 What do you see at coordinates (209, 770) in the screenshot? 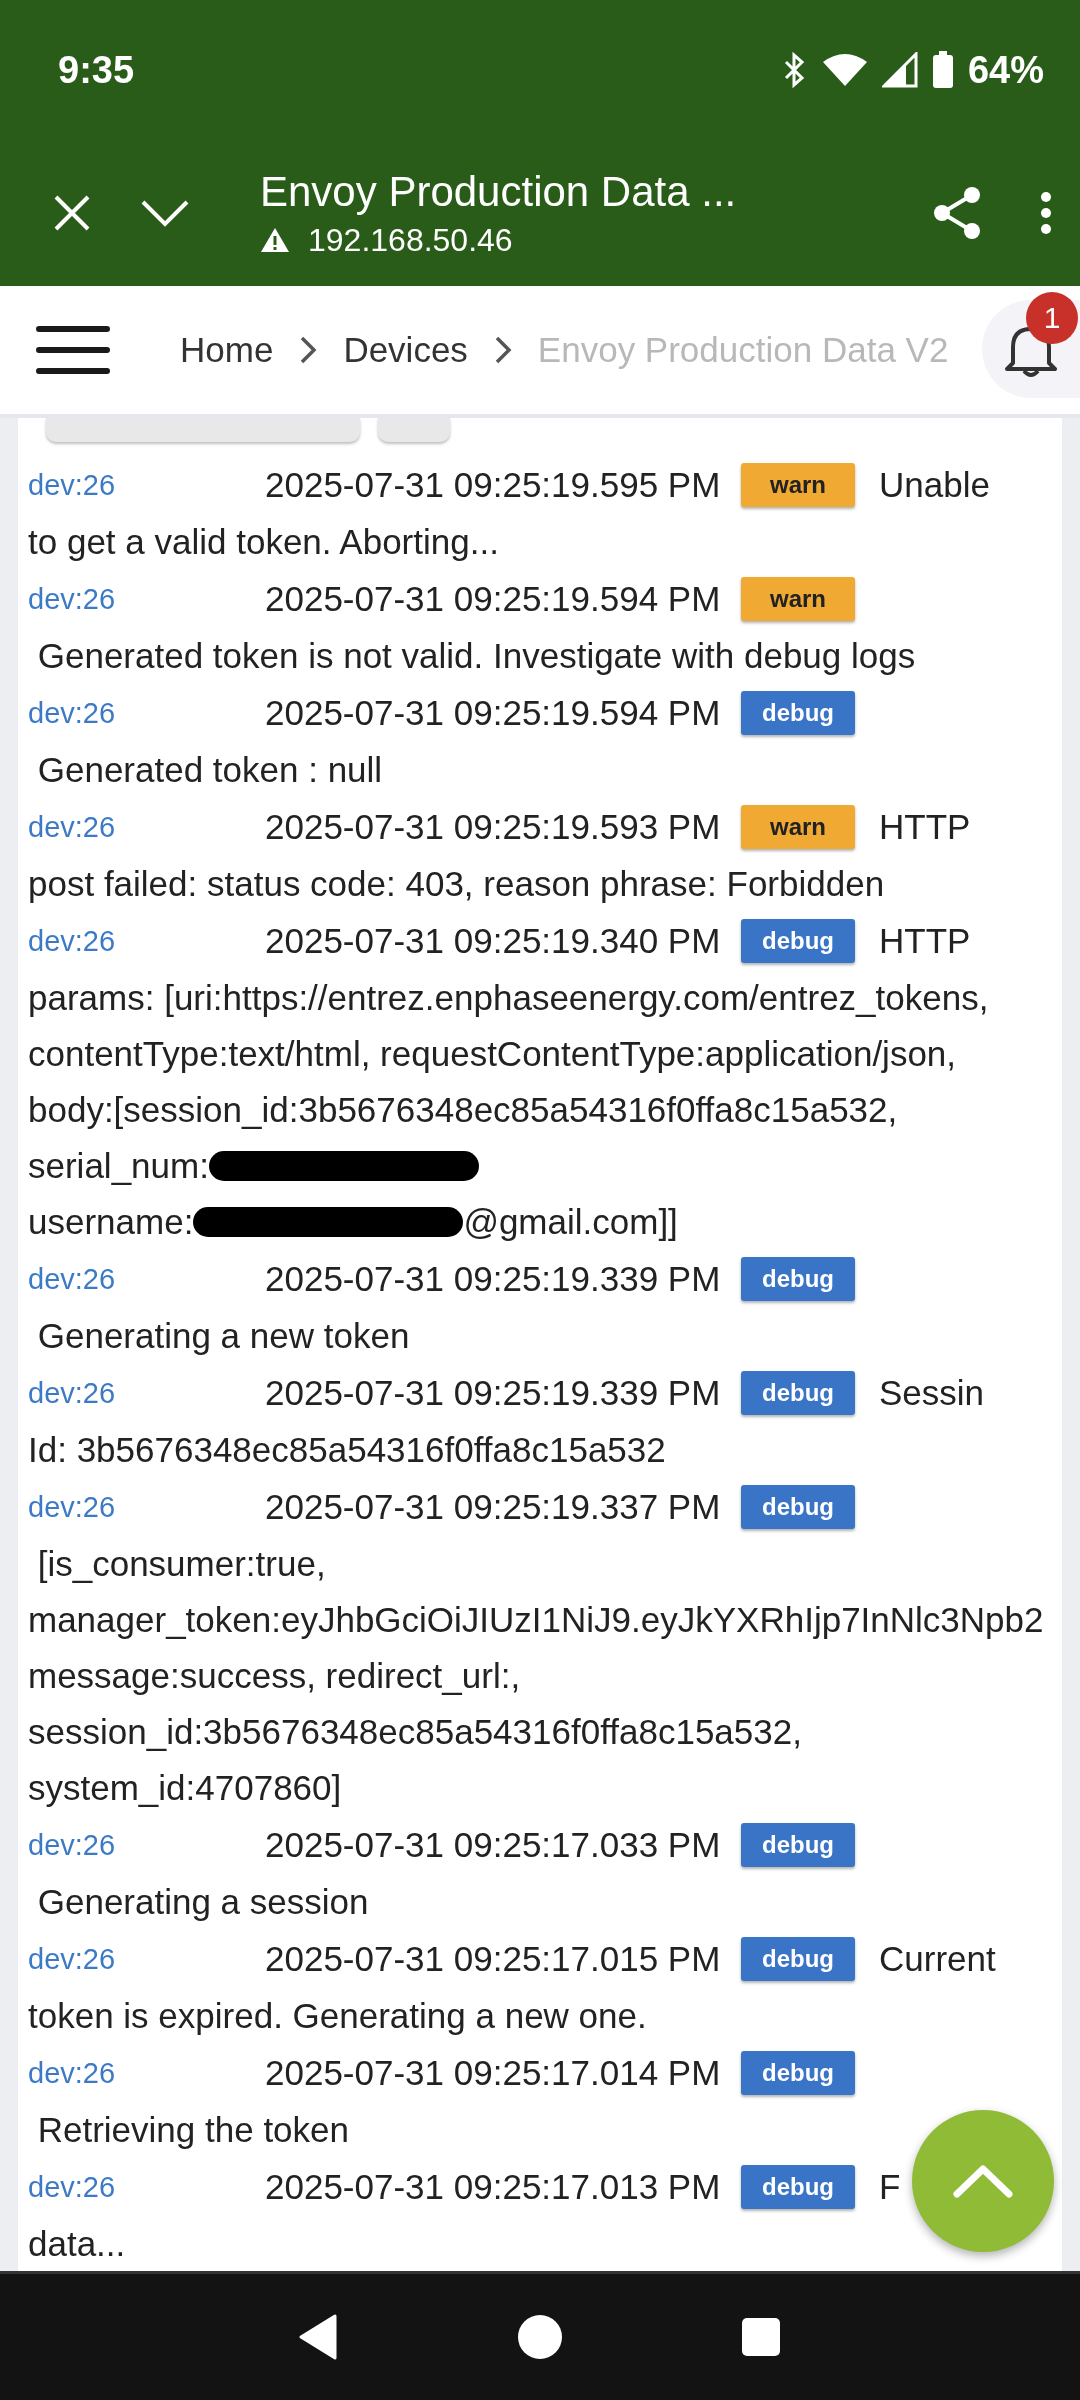
I see `log-message: Generated token : null` at bounding box center [209, 770].